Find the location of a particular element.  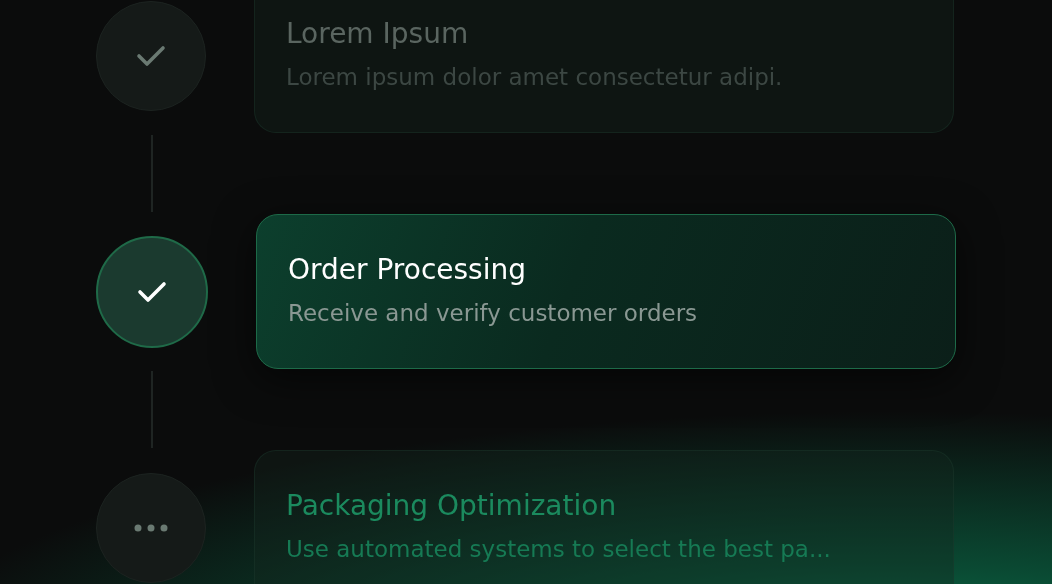

dots-icon is located at coordinates (151, 527).